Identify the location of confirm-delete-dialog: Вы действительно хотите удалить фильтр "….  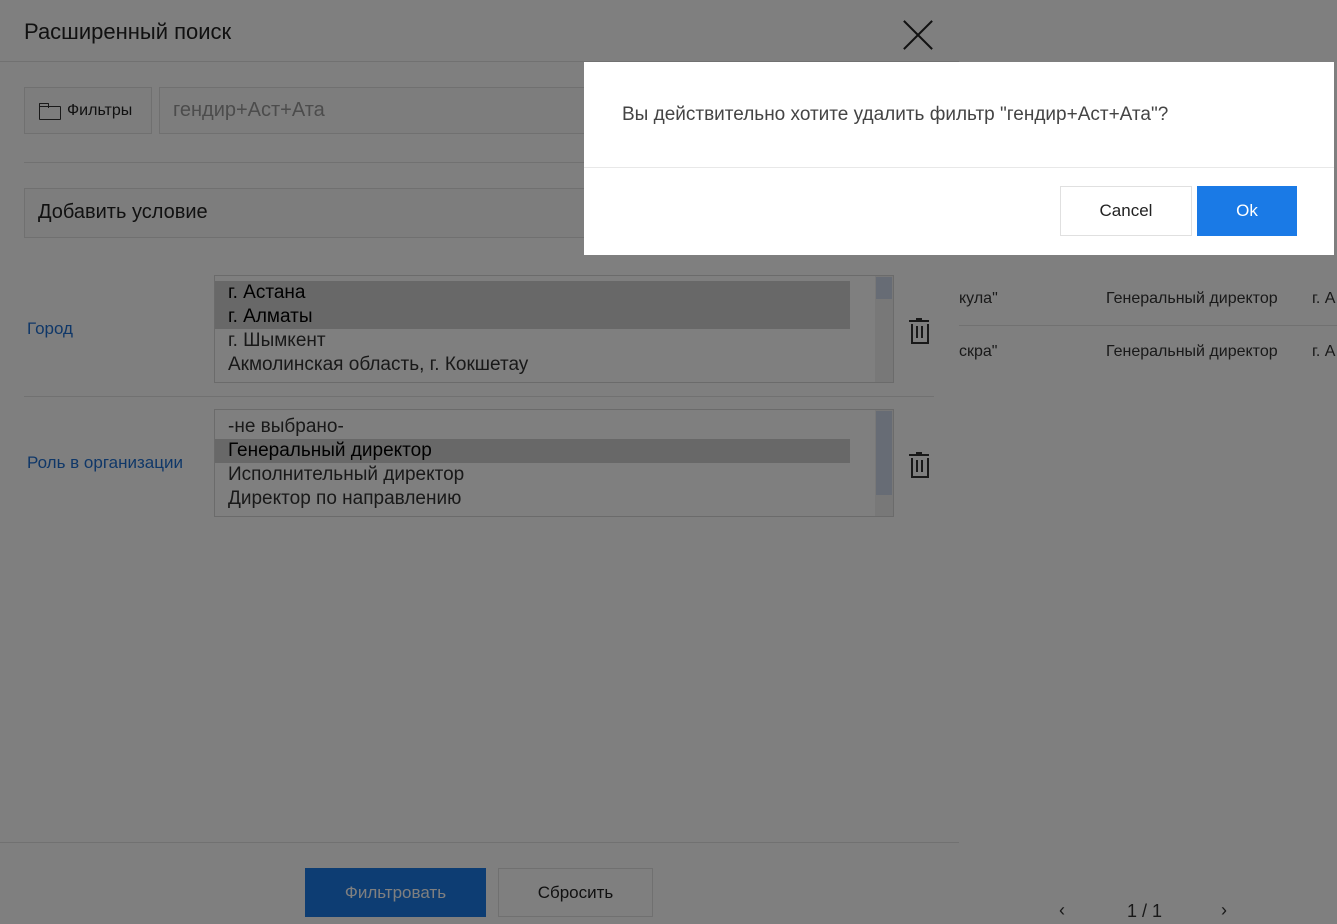
(959, 158).